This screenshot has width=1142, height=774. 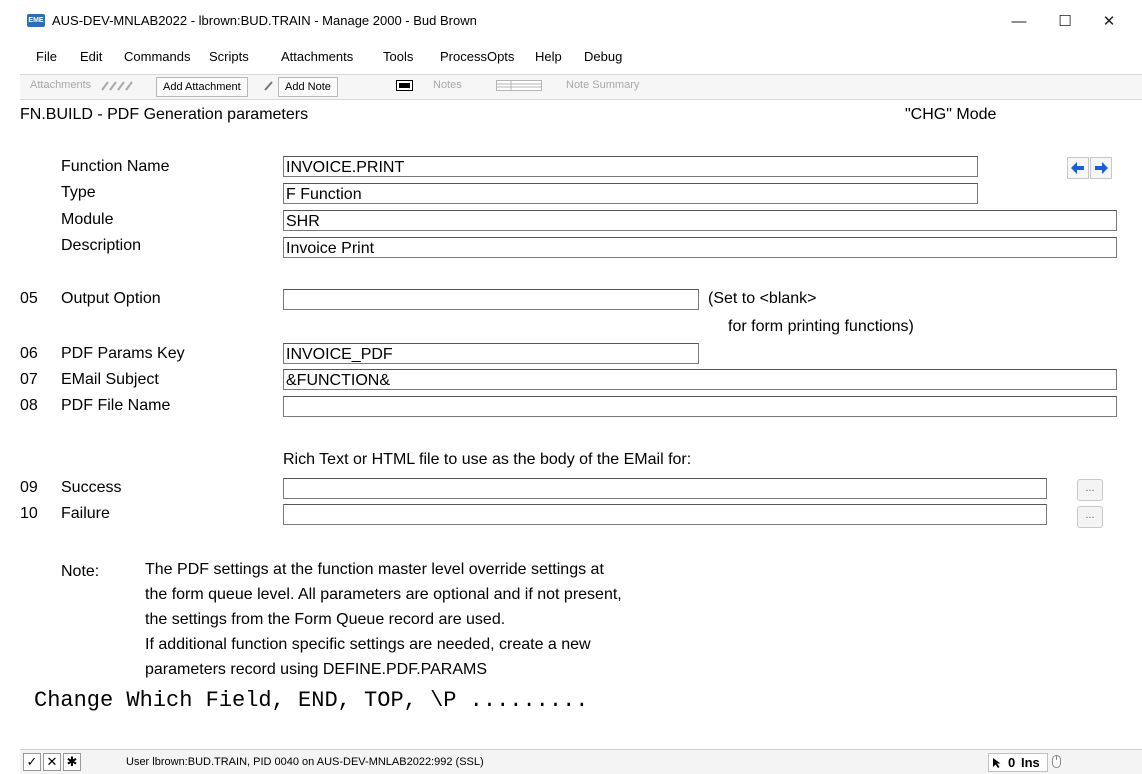 I want to click on failure-label: Failure, so click(x=85, y=513).